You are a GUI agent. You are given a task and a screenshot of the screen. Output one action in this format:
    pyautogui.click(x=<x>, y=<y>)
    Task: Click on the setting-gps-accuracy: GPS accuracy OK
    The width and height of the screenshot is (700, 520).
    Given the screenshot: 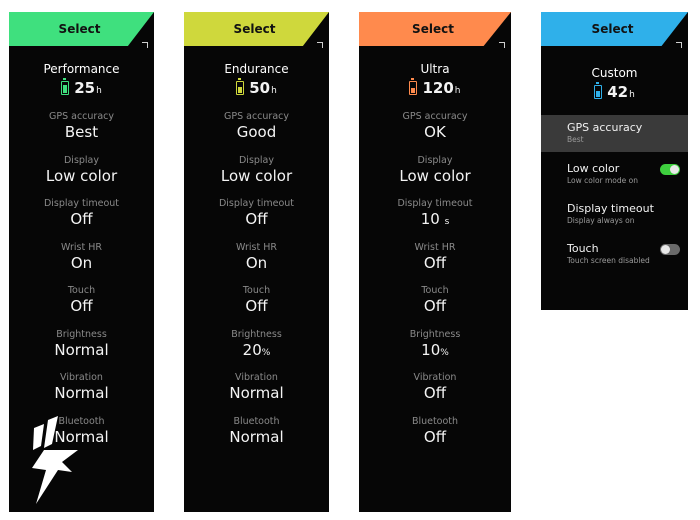 What is the action you would take?
    pyautogui.click(x=435, y=133)
    